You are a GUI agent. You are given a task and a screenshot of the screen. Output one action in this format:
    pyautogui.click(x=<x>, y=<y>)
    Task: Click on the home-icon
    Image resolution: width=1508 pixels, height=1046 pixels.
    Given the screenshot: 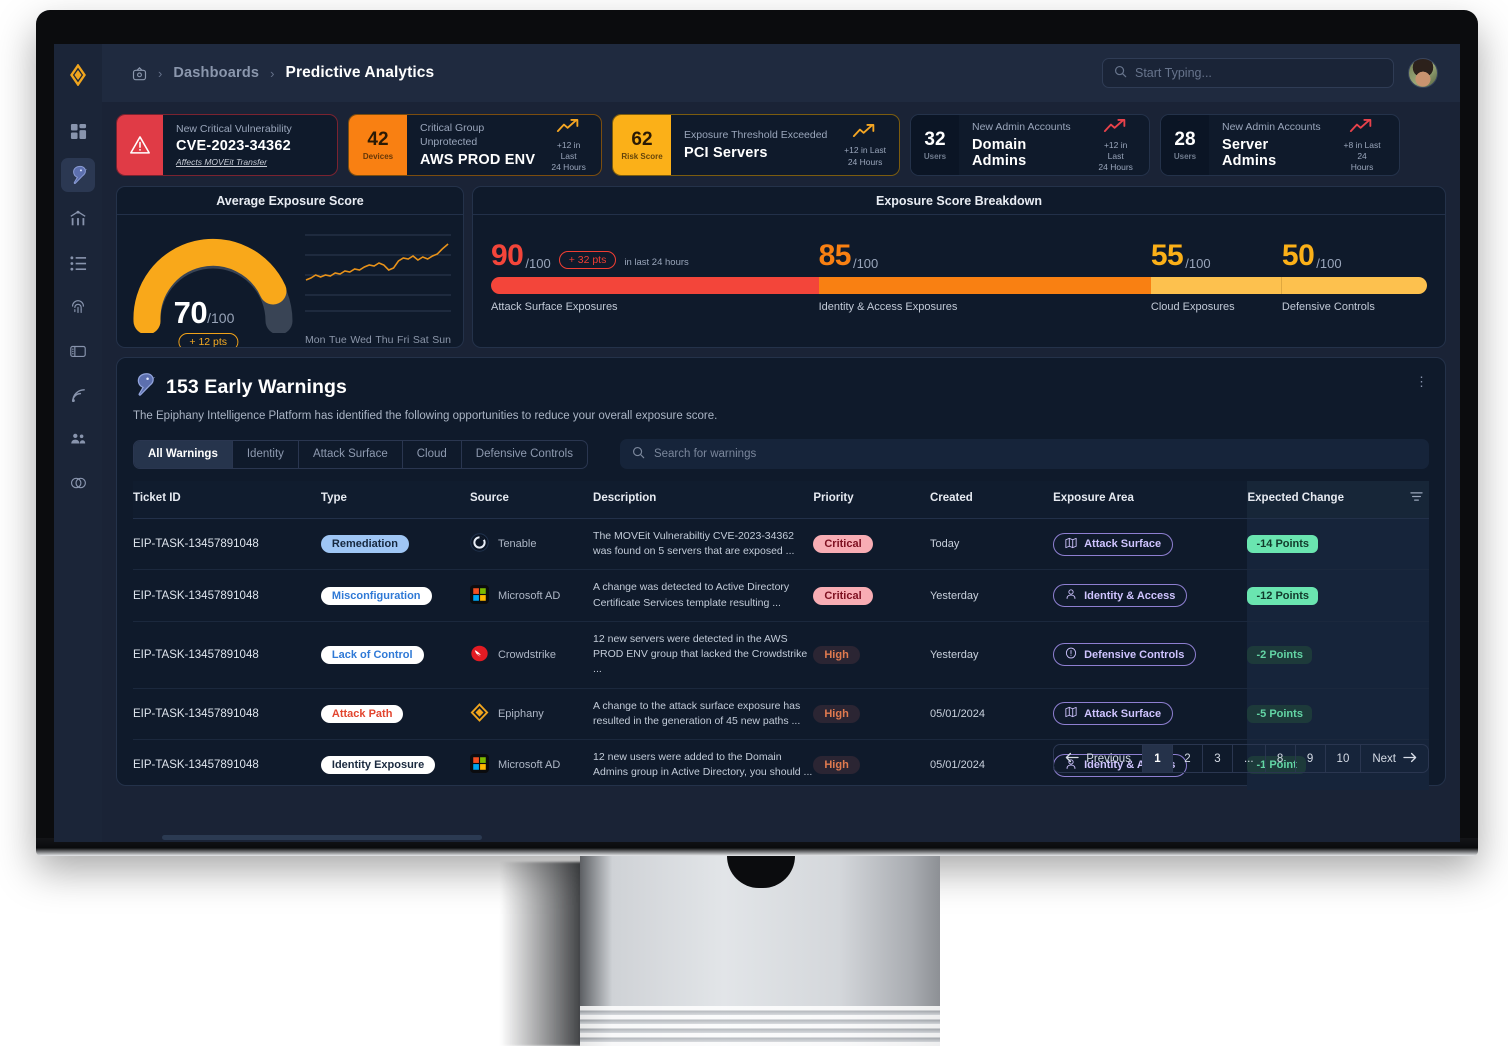 What is the action you would take?
    pyautogui.click(x=139, y=73)
    